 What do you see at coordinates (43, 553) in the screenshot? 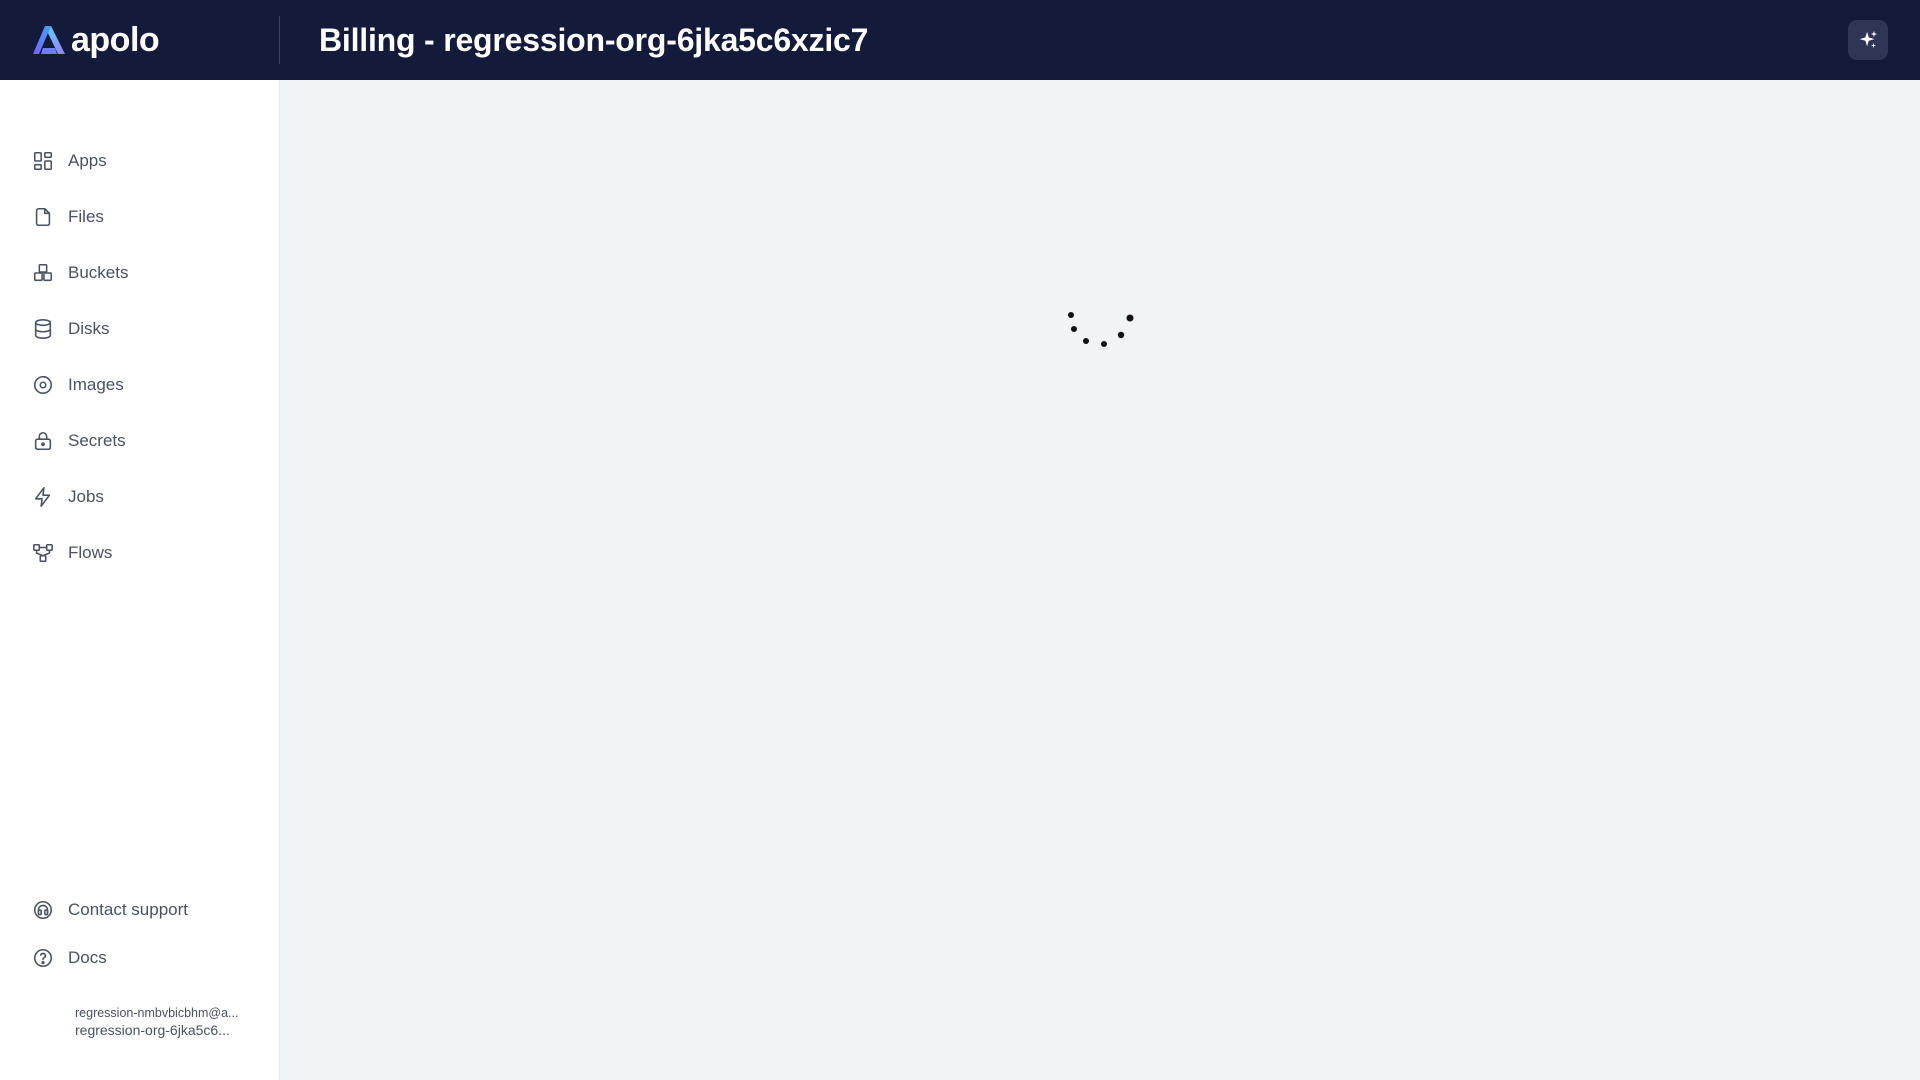
I see `flow-icon` at bounding box center [43, 553].